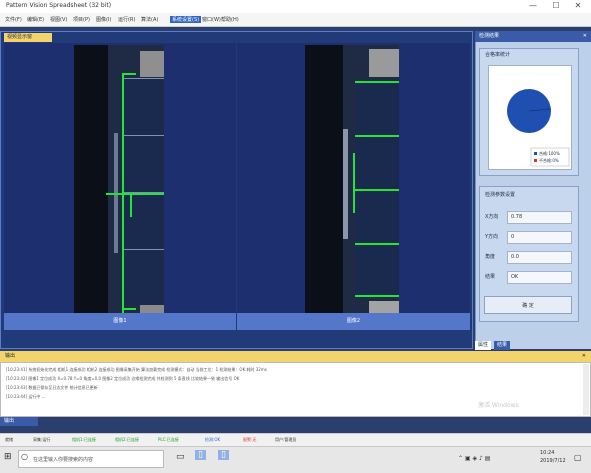  What do you see at coordinates (9, 439) in the screenshot?
I see `status-item: 就绪` at bounding box center [9, 439].